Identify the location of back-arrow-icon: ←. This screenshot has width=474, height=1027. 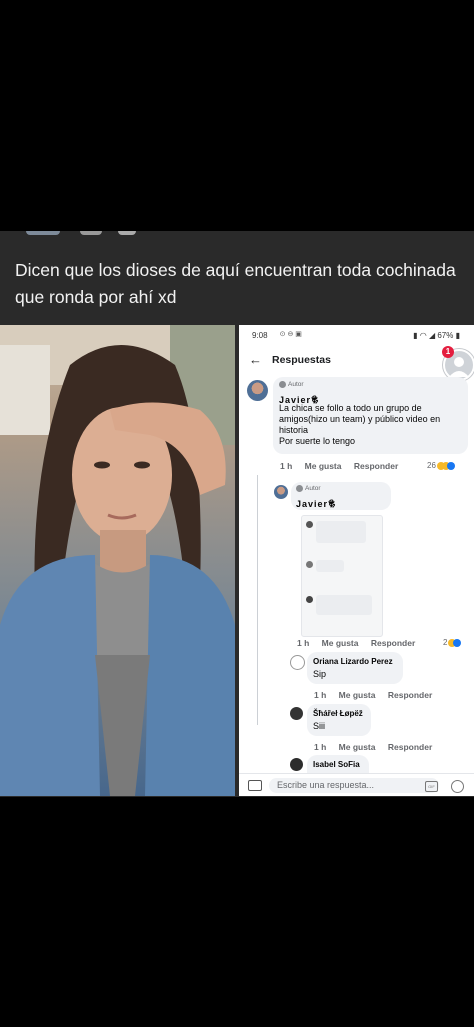
(255, 359).